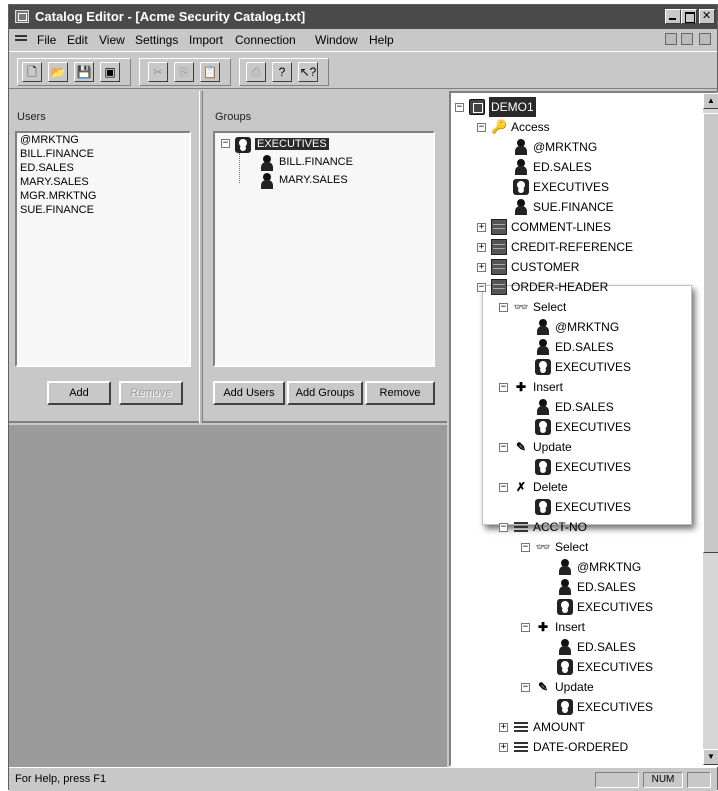 This screenshot has height=791, width=718. I want to click on tree-node: AMOUNT, so click(549, 727).